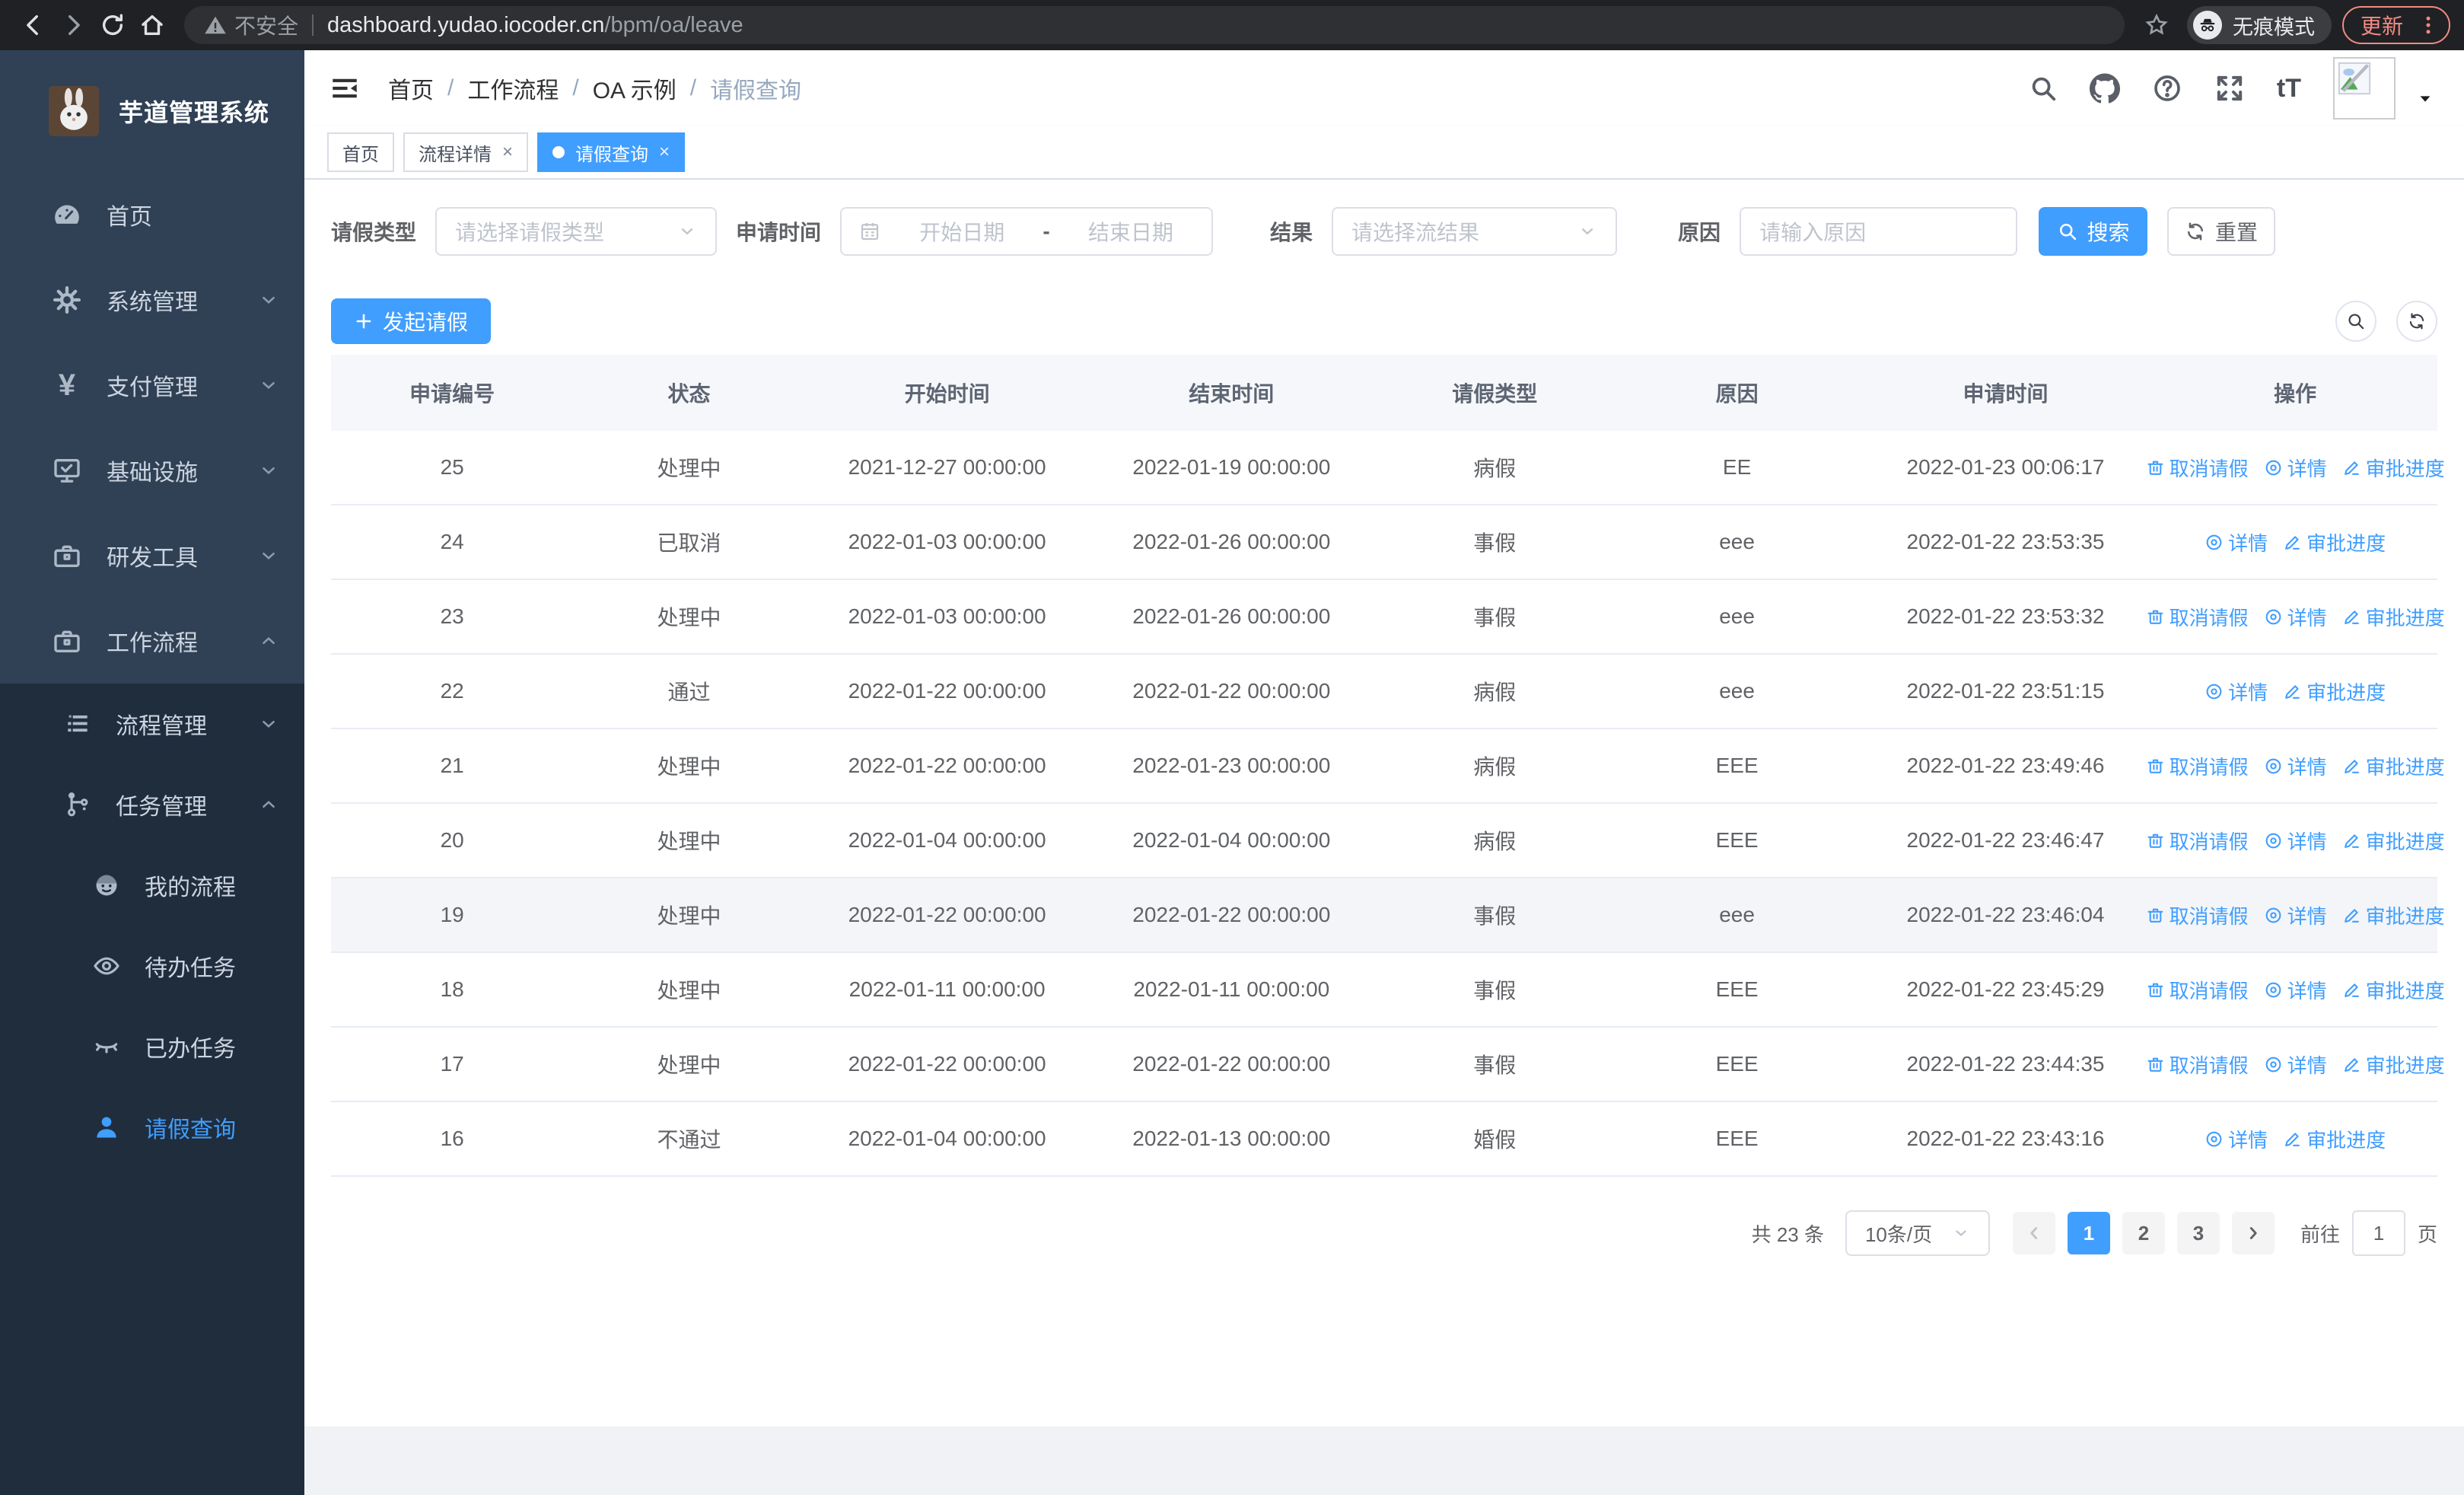  What do you see at coordinates (152, 966) in the screenshot?
I see `sidebar-item-todo-tasks: 待办任务` at bounding box center [152, 966].